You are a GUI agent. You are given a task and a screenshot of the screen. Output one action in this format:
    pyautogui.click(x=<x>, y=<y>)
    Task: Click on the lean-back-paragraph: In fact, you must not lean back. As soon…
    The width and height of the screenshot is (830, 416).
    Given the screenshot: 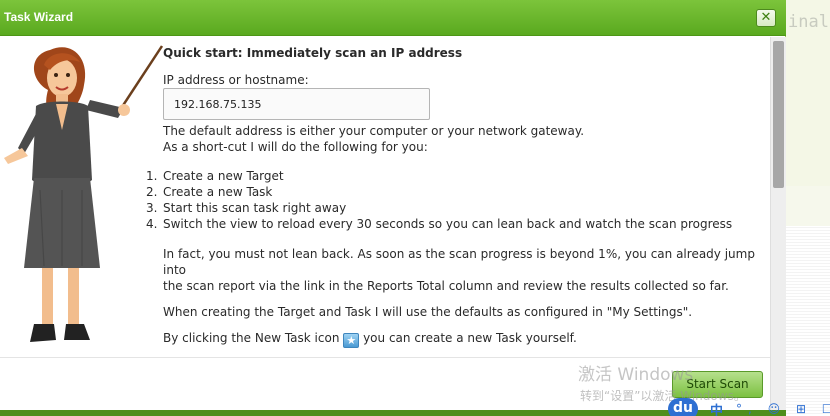 What is the action you would take?
    pyautogui.click(x=465, y=270)
    